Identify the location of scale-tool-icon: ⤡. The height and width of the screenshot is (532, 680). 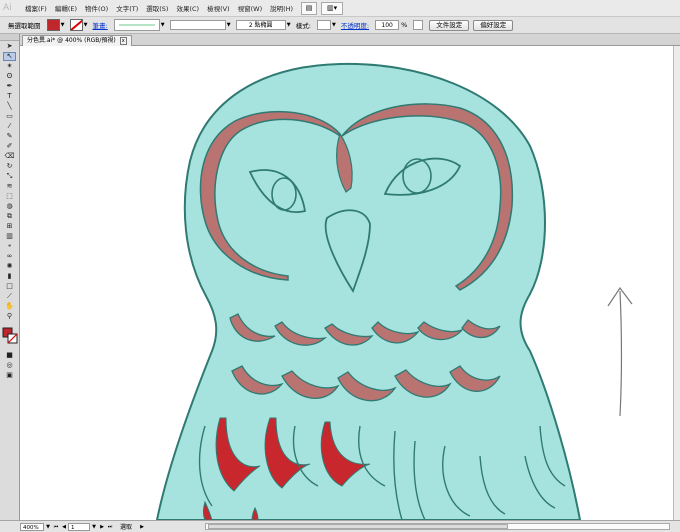
(9, 176).